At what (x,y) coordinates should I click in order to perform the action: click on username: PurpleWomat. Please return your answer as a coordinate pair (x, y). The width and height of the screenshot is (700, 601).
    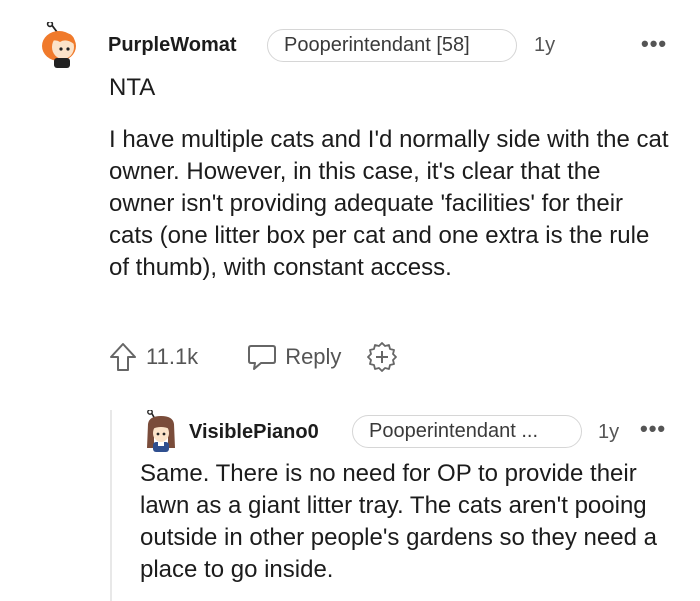
    Looking at the image, I should click on (172, 45).